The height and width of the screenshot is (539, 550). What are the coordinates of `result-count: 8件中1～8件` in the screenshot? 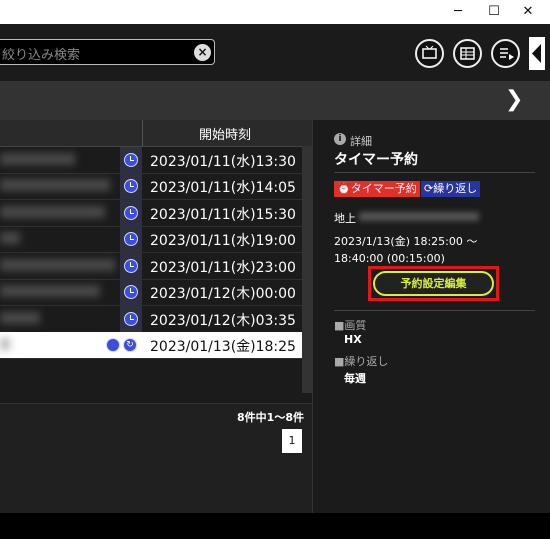 It's located at (270, 417).